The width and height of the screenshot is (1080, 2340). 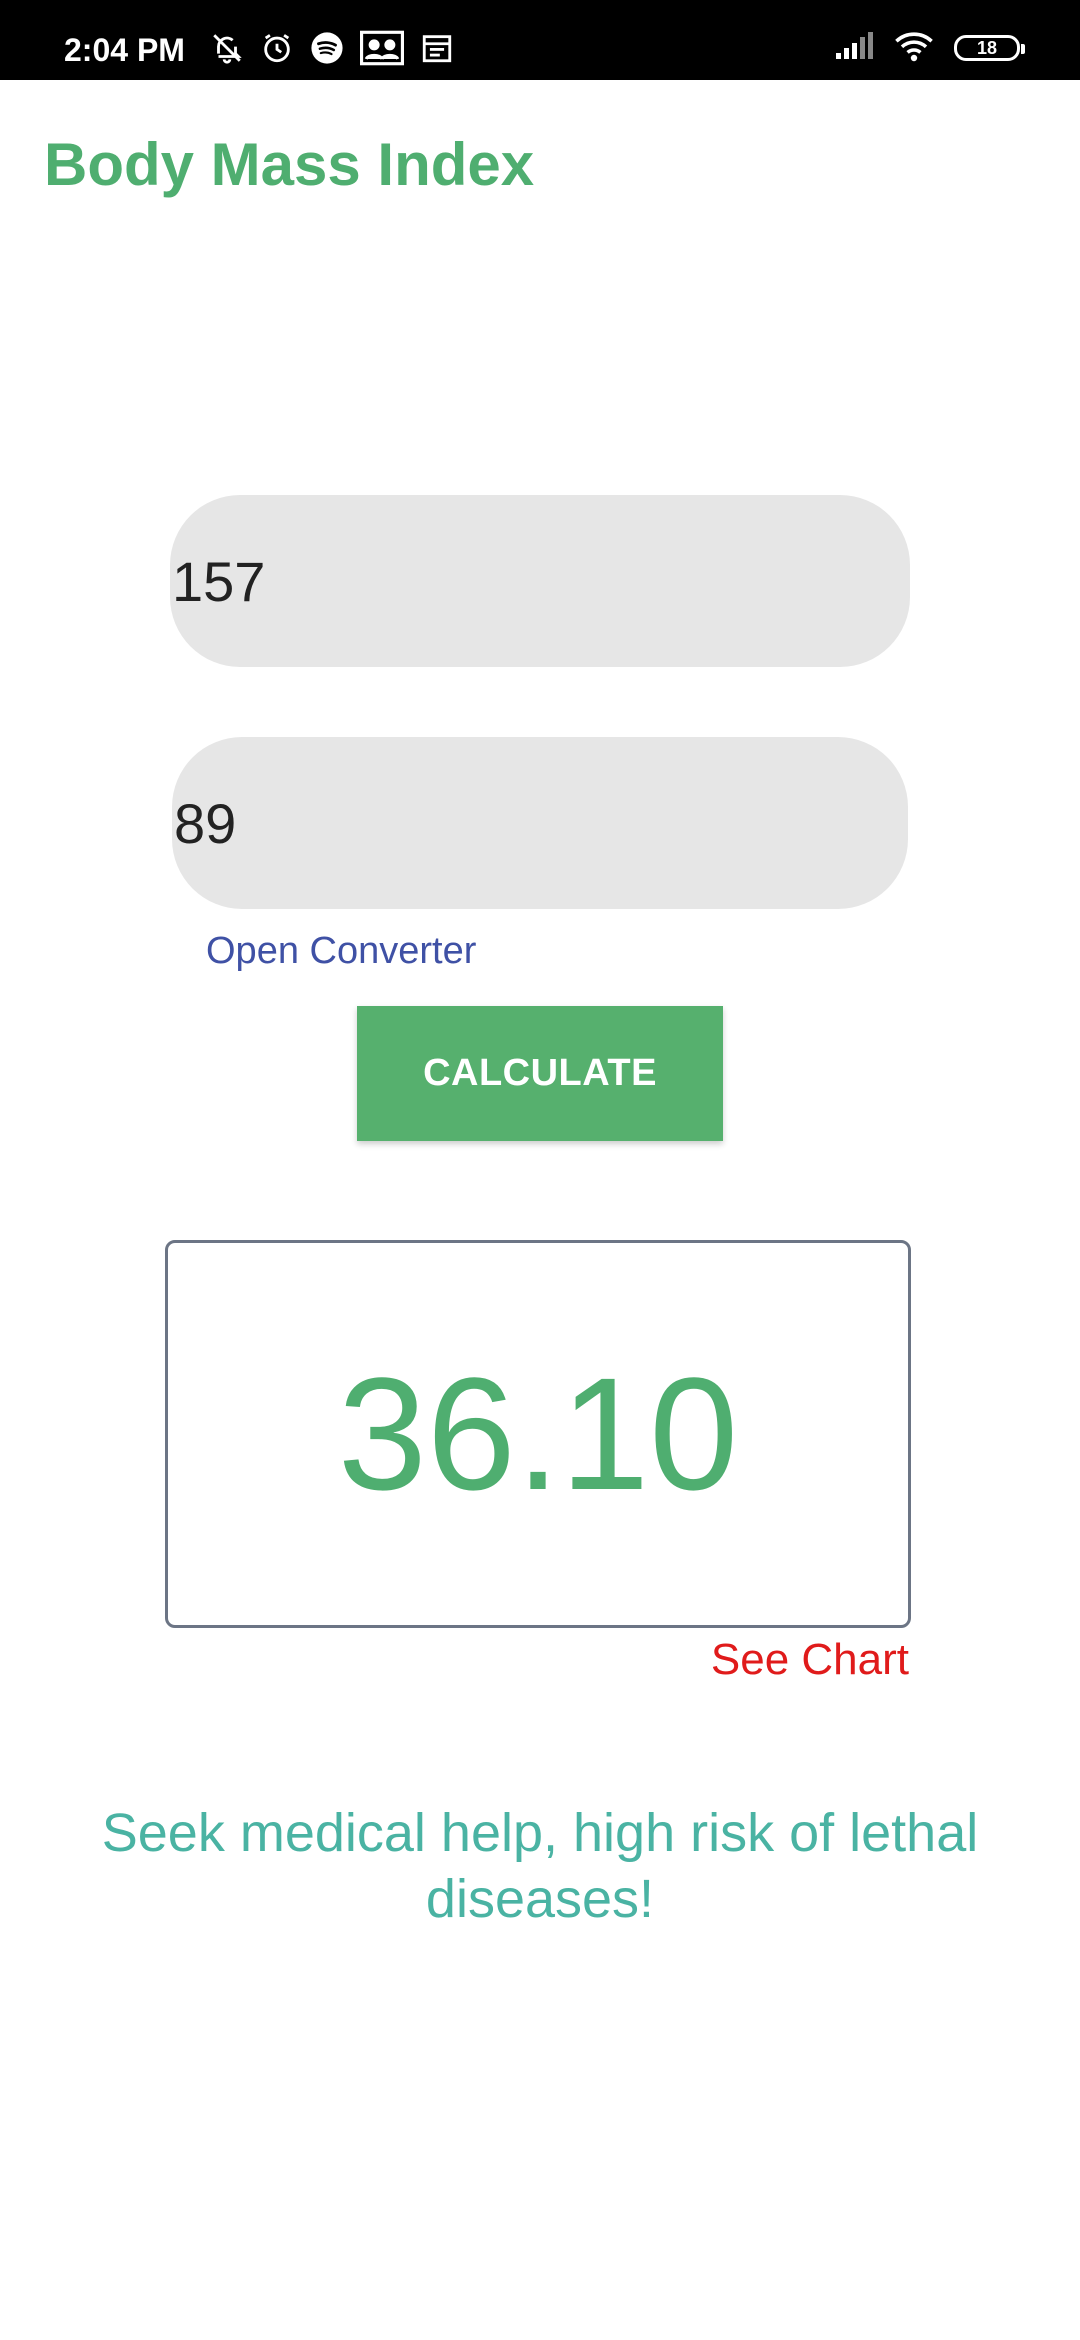 I want to click on battery-icon: 18, so click(x=989, y=48).